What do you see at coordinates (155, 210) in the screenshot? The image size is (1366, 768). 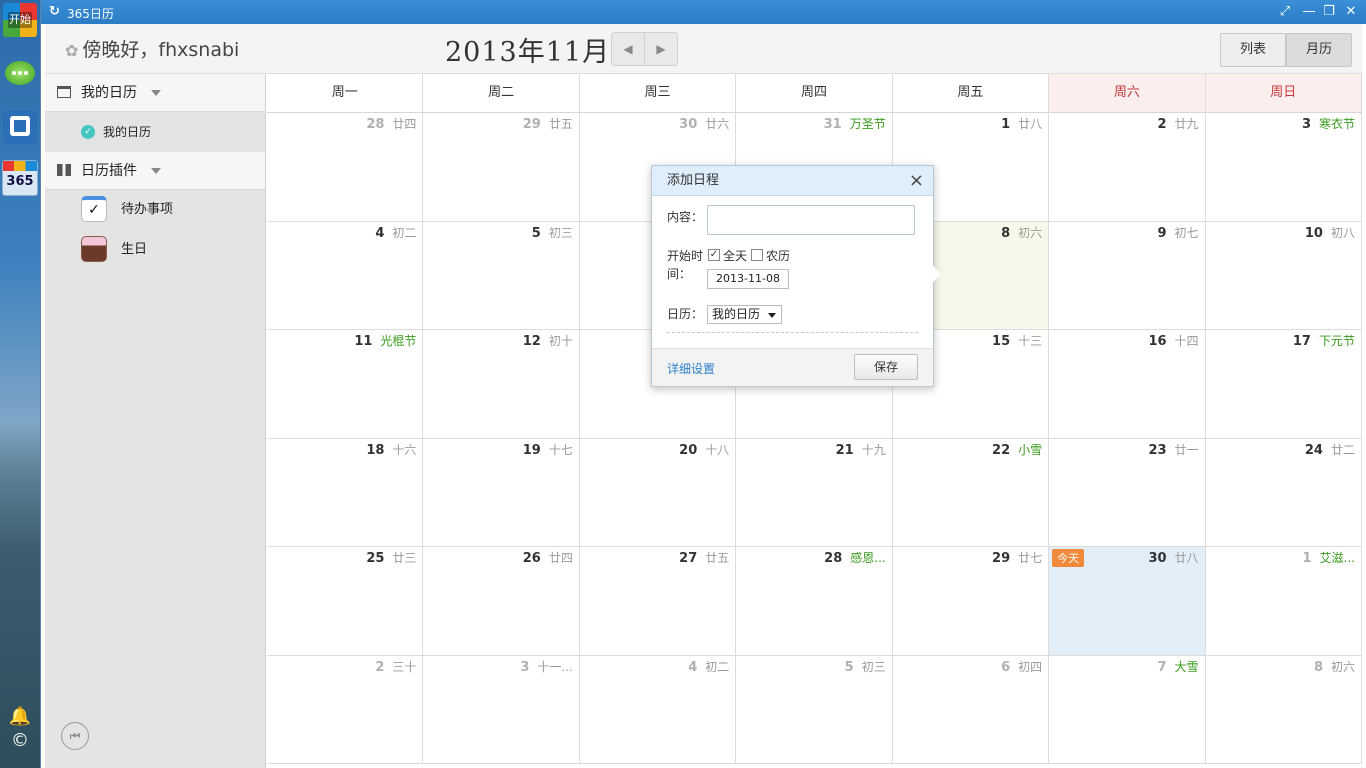 I see `sidebar-item-todo: ✓ 待办事项` at bounding box center [155, 210].